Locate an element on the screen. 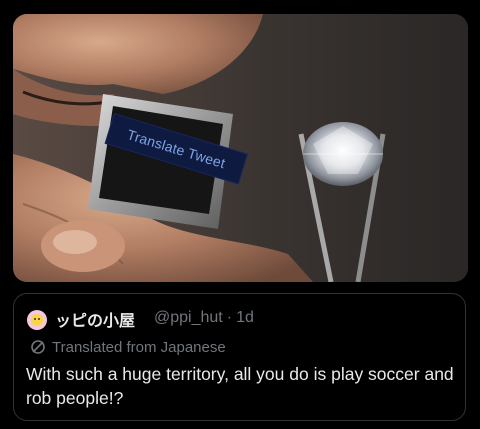  translation-notice: Translated from Japanese is located at coordinates (128, 347).